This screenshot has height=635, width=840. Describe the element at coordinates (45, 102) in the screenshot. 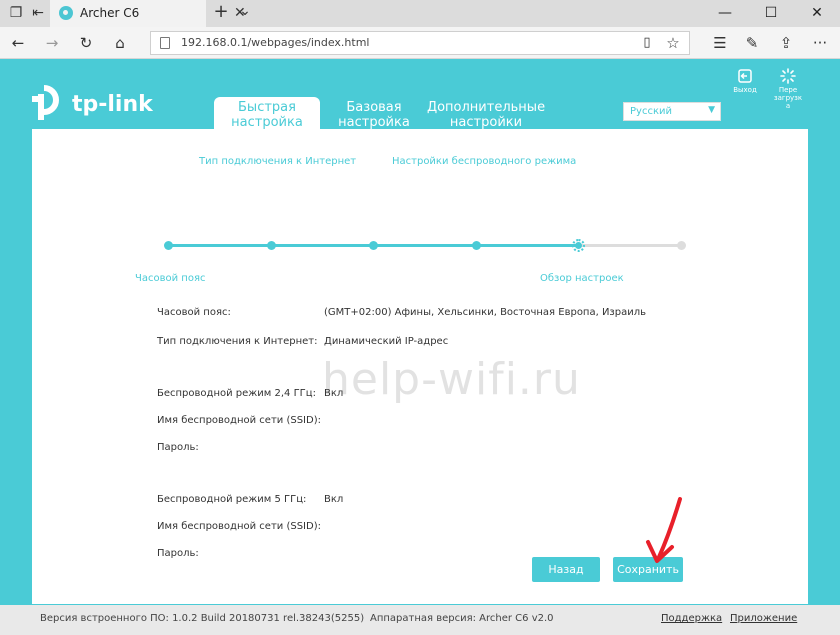

I see `tp-link-logo-icon` at that location.